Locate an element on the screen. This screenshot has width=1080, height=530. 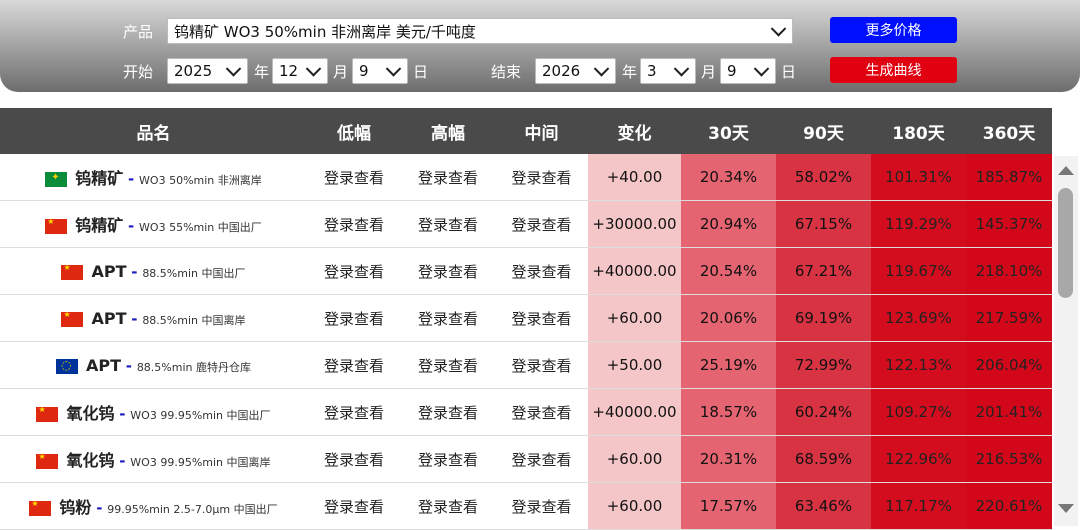
column-header-mid: 中间 is located at coordinates (541, 131).